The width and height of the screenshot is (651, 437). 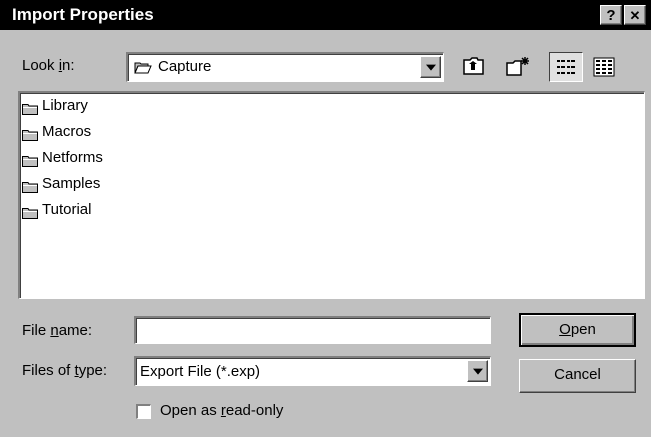 I want to click on list-item: Netforms, so click(x=62, y=158).